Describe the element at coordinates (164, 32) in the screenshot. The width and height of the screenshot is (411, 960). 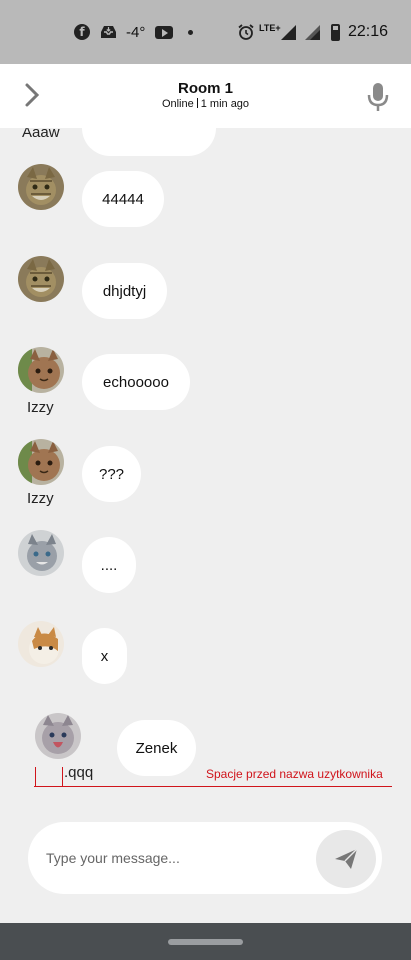
I see `youtube-icon` at that location.